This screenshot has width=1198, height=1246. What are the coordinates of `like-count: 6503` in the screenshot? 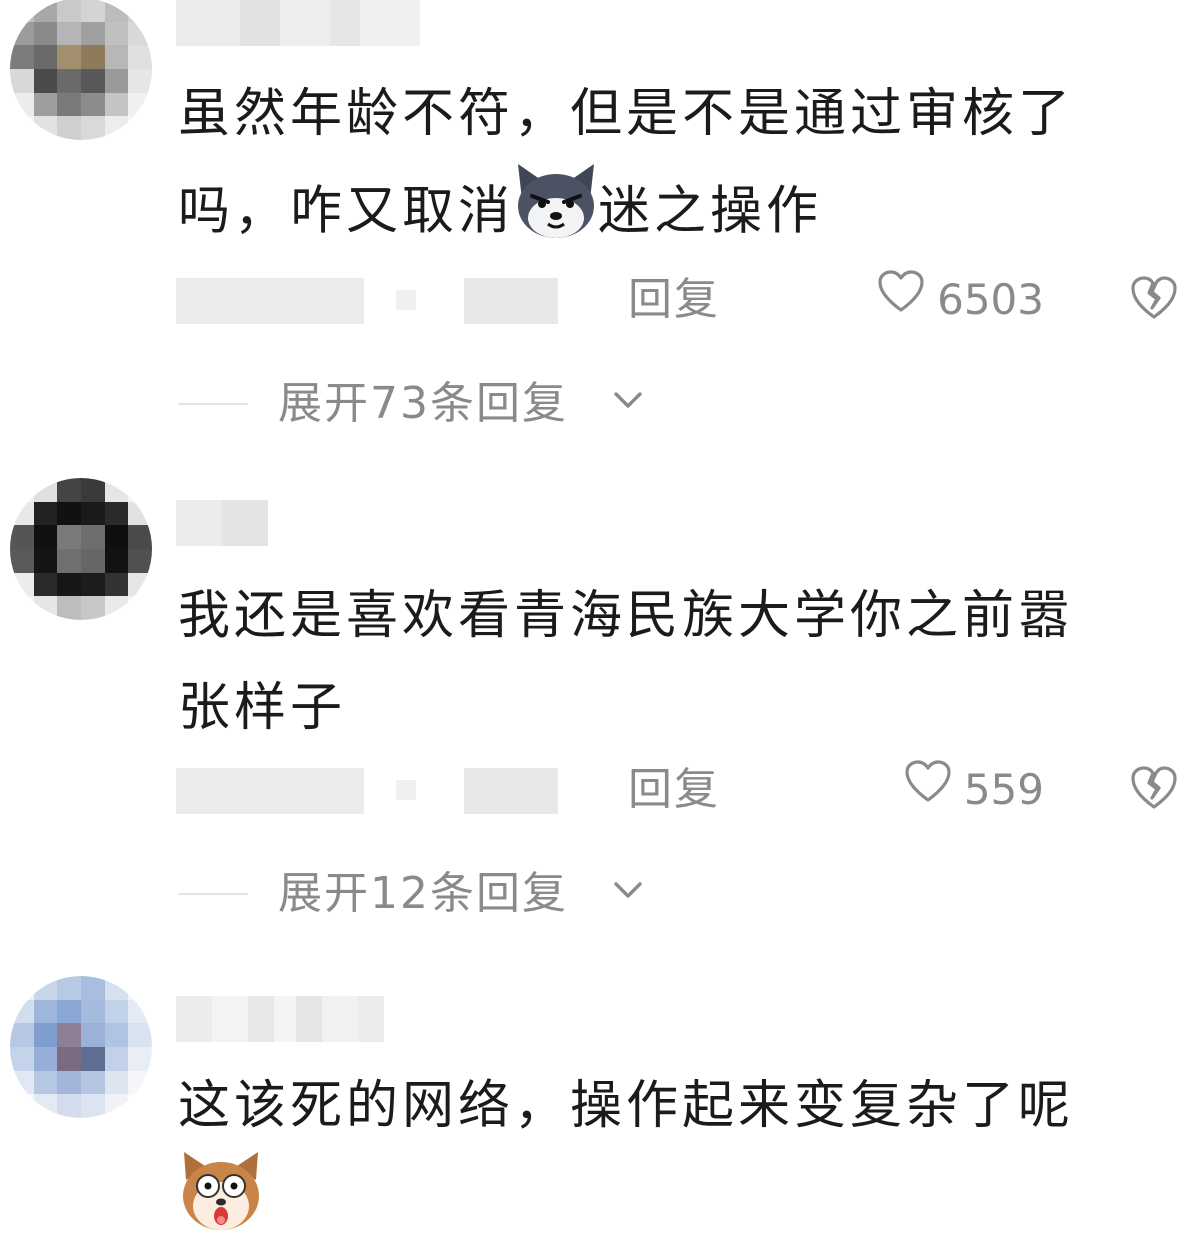 It's located at (990, 299).